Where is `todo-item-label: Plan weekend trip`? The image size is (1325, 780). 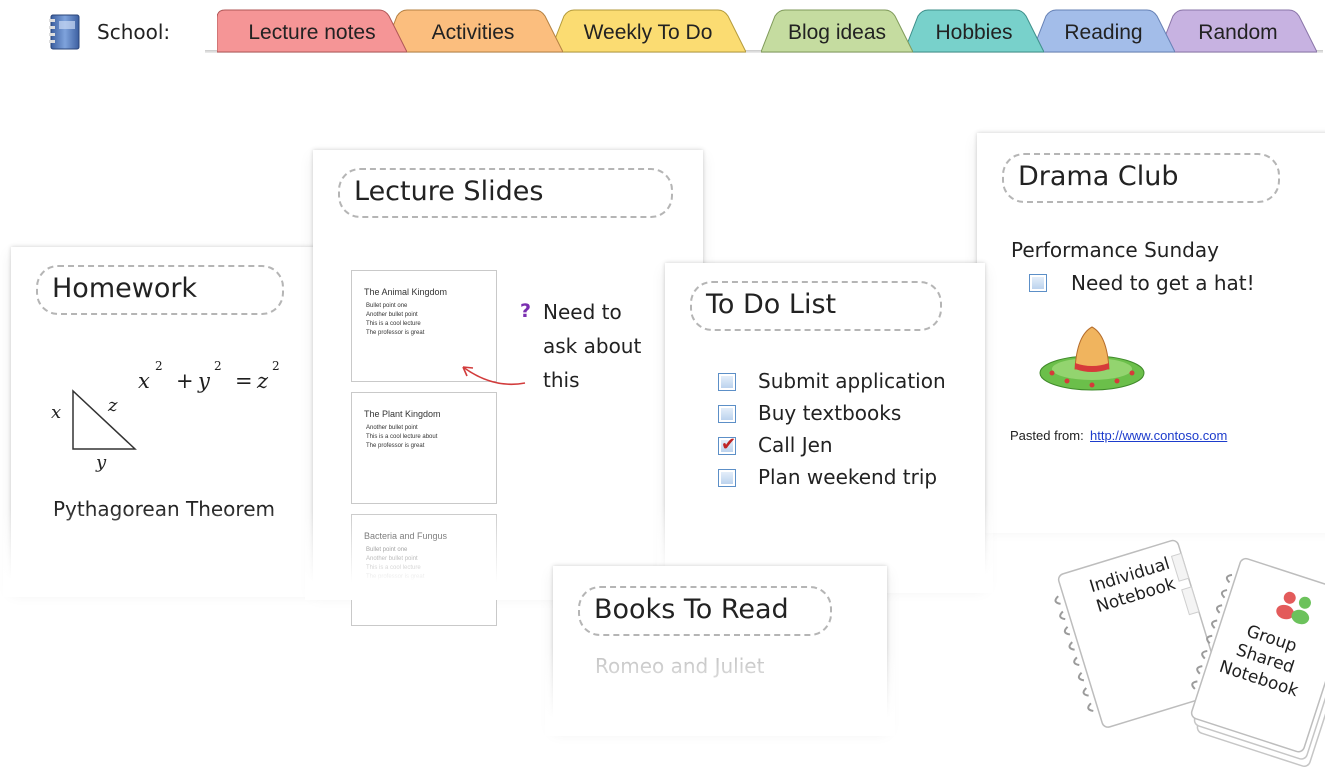 todo-item-label: Plan weekend trip is located at coordinates (847, 477).